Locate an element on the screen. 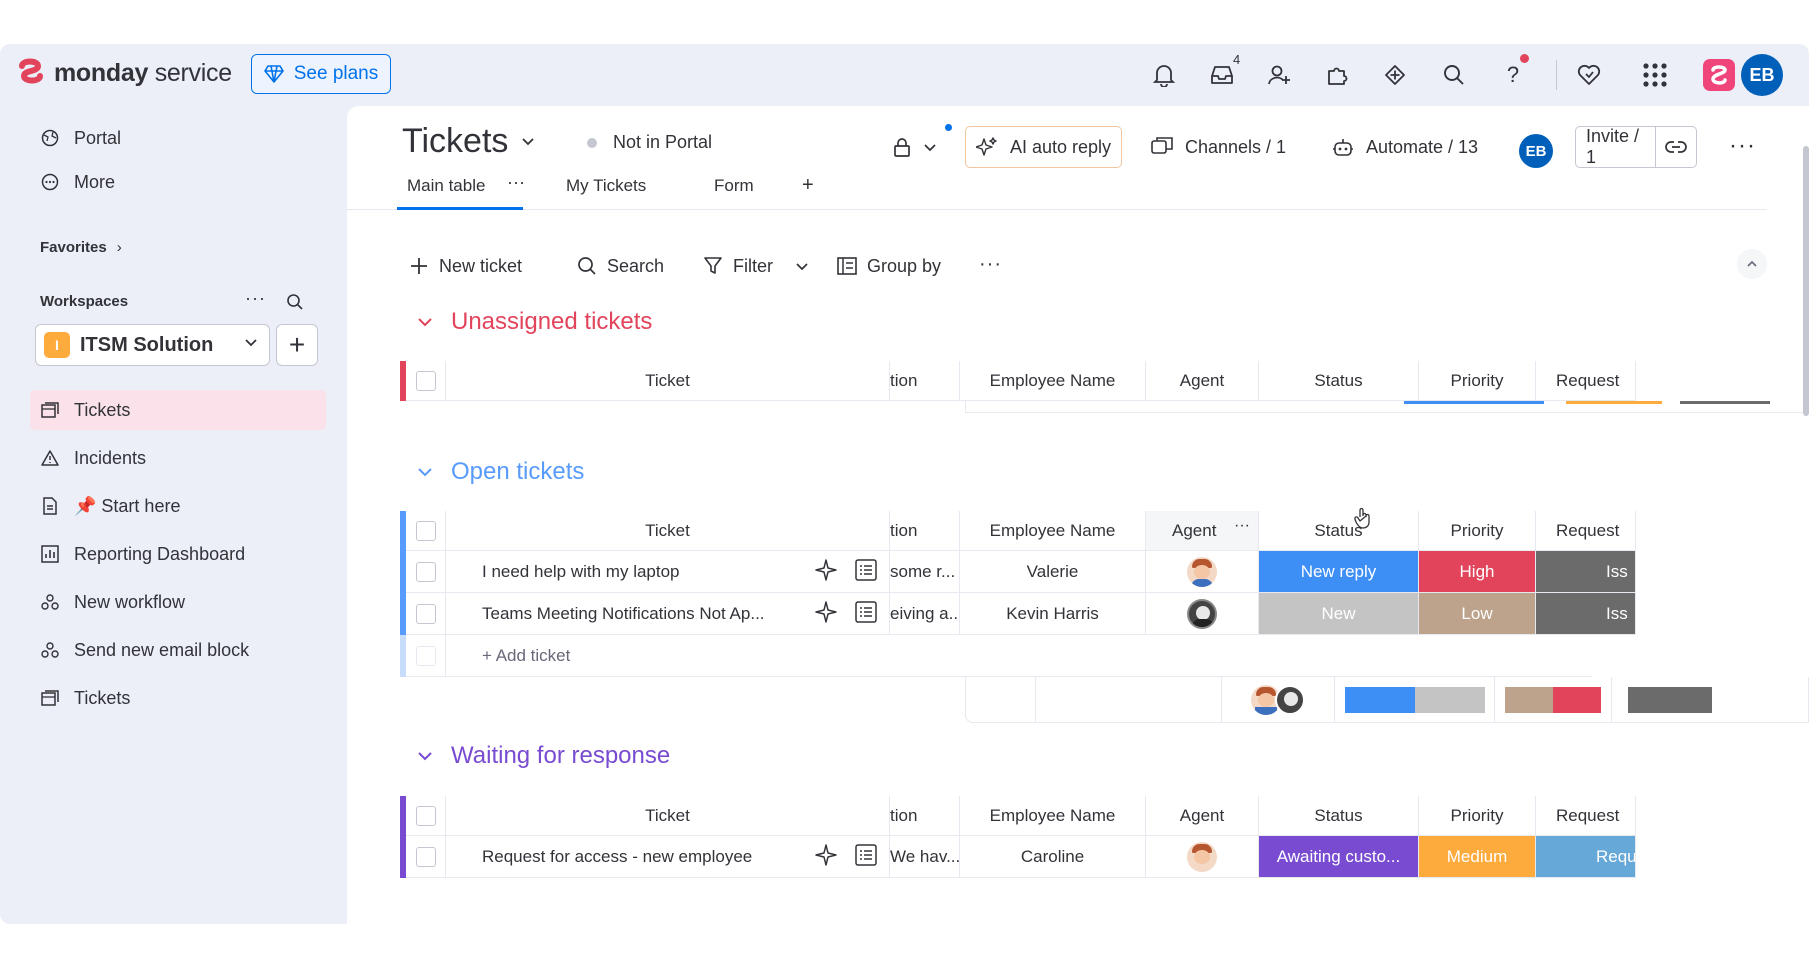 The image size is (1809, 970). ticket-name-cell: Request for access - new employee is located at coordinates (668, 857).